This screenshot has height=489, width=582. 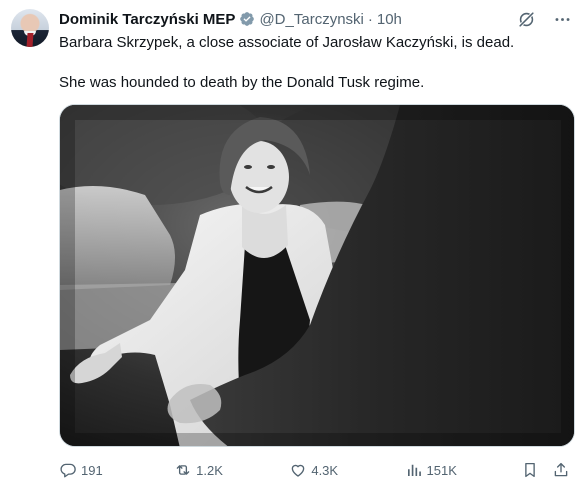 What do you see at coordinates (68, 470) in the screenshot?
I see `reply-icon` at bounding box center [68, 470].